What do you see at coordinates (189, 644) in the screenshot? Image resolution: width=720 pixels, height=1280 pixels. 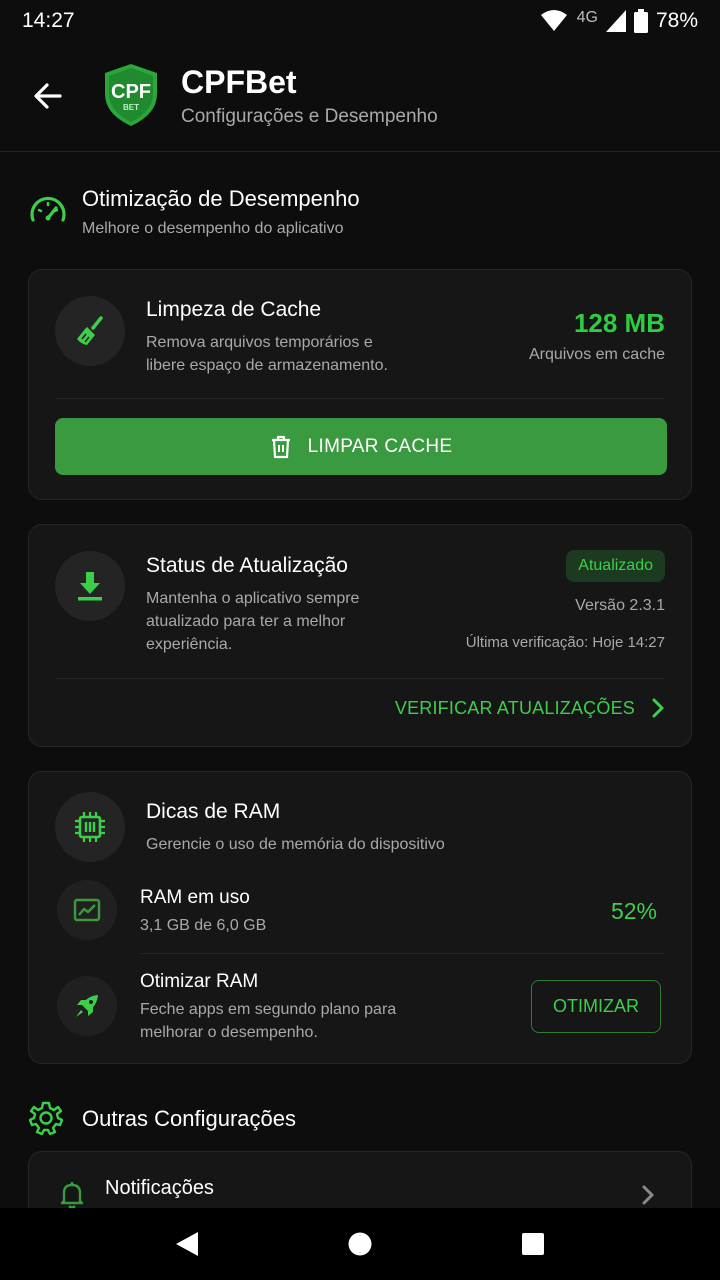 I see `update-description-line3: experiência.` at bounding box center [189, 644].